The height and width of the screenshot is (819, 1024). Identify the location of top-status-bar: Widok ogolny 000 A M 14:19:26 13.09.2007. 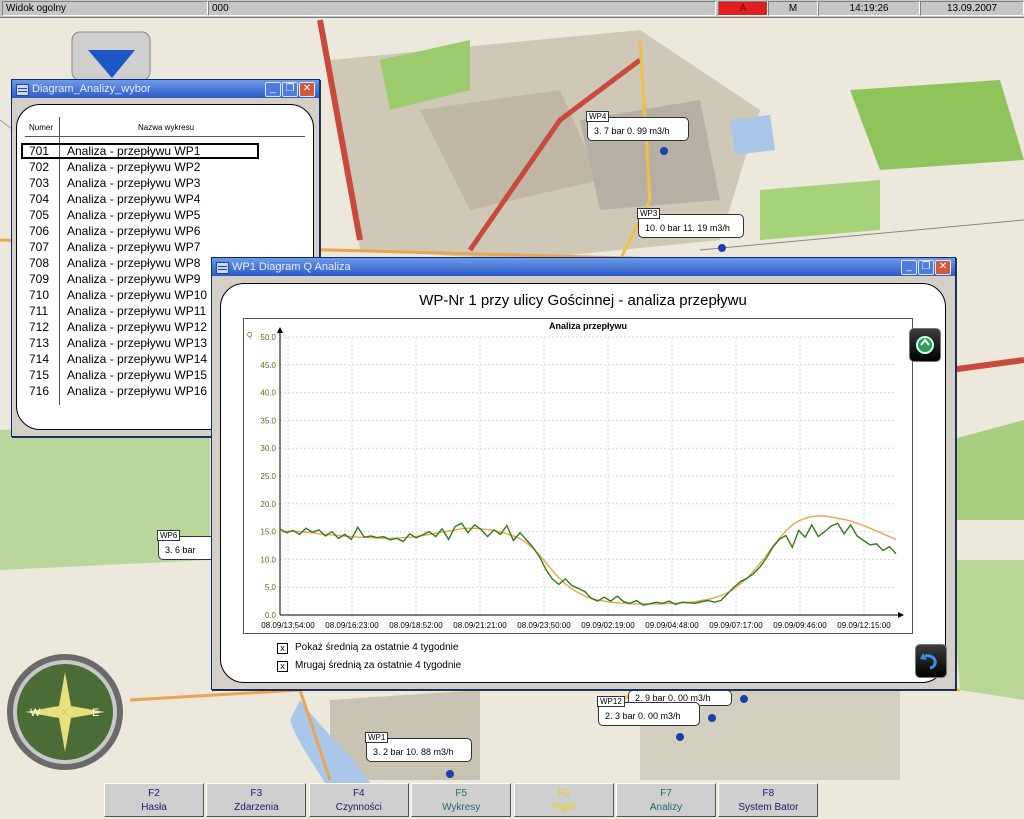
(512, 9).